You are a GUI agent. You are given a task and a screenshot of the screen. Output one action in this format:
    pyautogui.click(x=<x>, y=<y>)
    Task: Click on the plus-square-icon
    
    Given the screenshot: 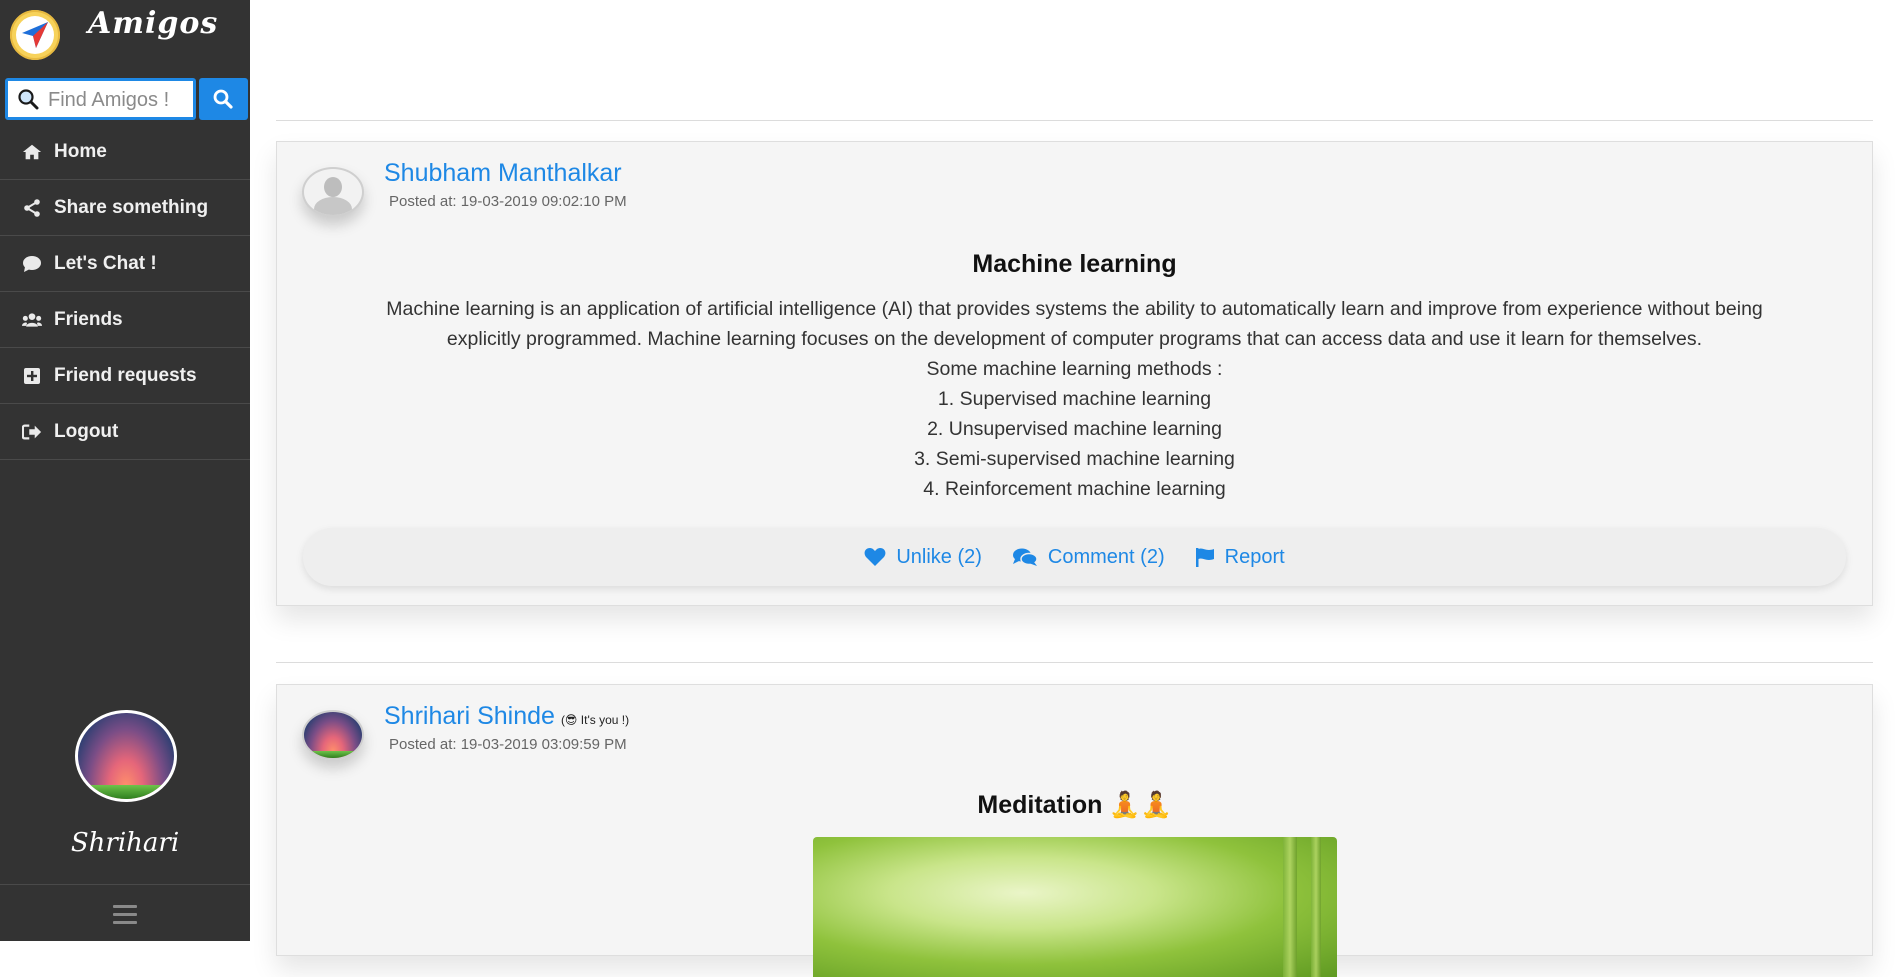 What is the action you would take?
    pyautogui.click(x=32, y=376)
    